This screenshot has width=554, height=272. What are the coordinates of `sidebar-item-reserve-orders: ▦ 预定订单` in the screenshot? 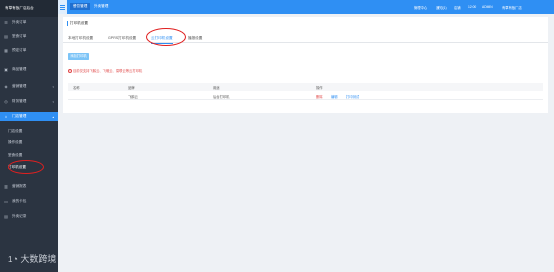 It's located at (29, 50).